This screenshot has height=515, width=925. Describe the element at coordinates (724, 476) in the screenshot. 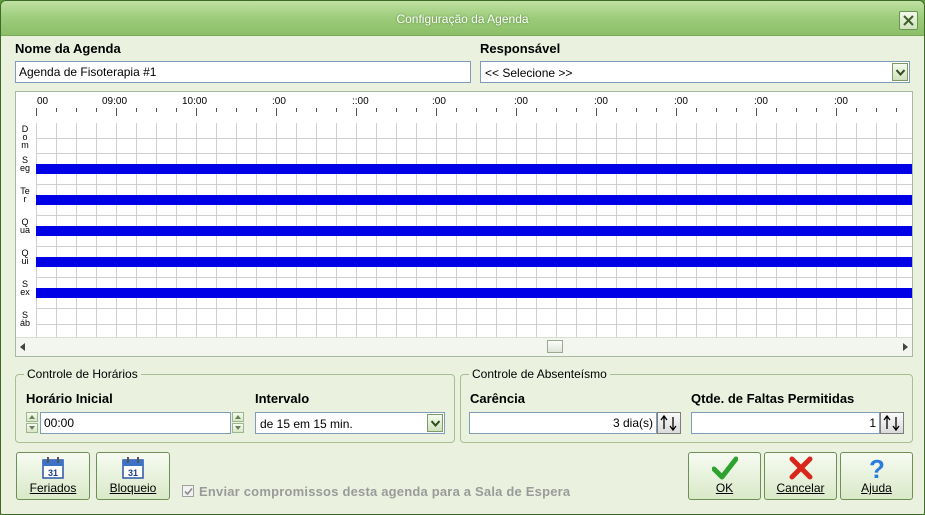

I see `ok-button: OK` at that location.